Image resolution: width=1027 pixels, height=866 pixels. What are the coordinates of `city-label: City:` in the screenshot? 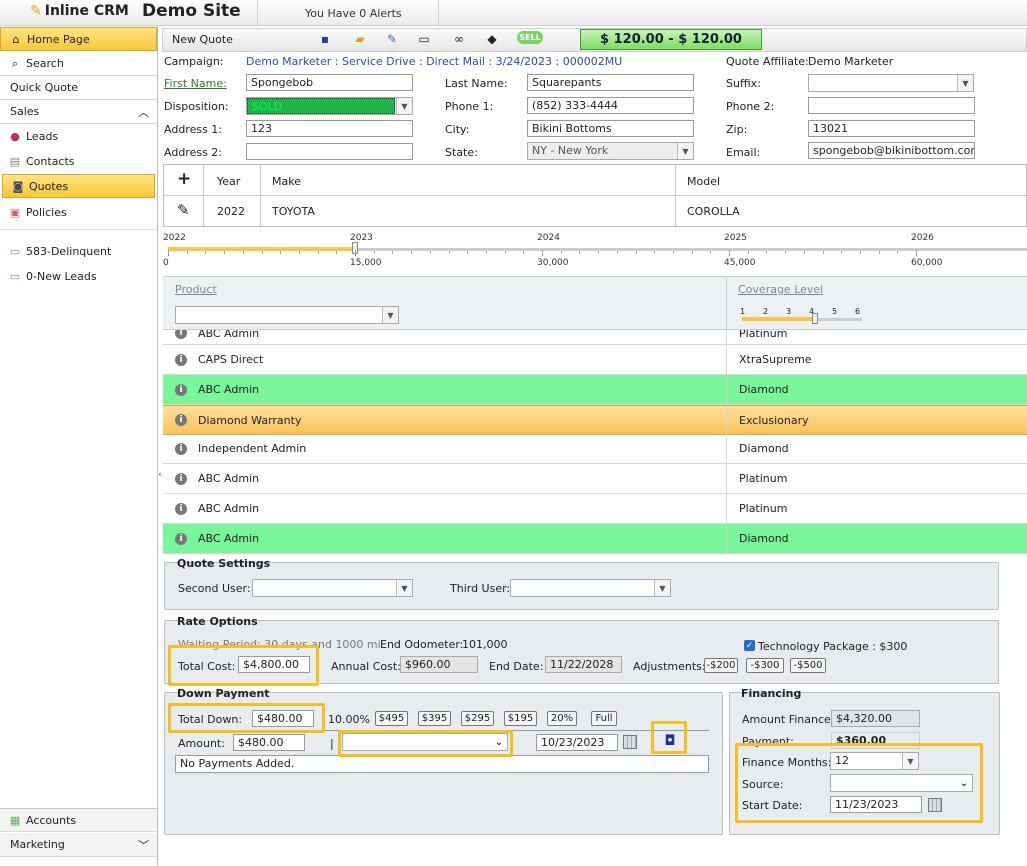 It's located at (457, 129).